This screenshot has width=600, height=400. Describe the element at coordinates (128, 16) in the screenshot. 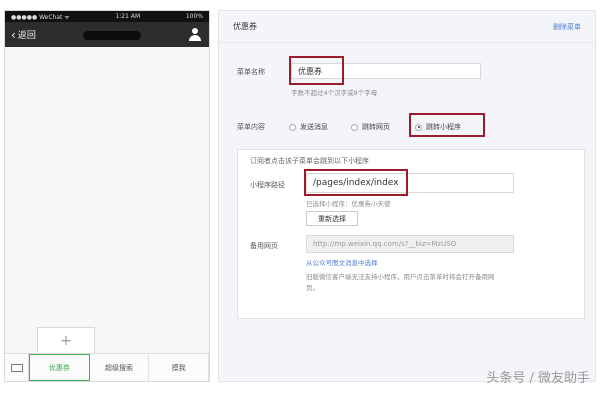

I see `time-label: 1:21 AM` at that location.